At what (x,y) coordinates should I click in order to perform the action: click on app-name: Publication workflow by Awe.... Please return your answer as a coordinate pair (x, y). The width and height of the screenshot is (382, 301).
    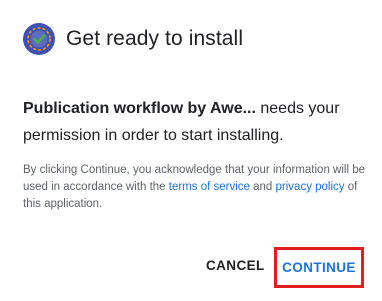
    Looking at the image, I should click on (139, 108).